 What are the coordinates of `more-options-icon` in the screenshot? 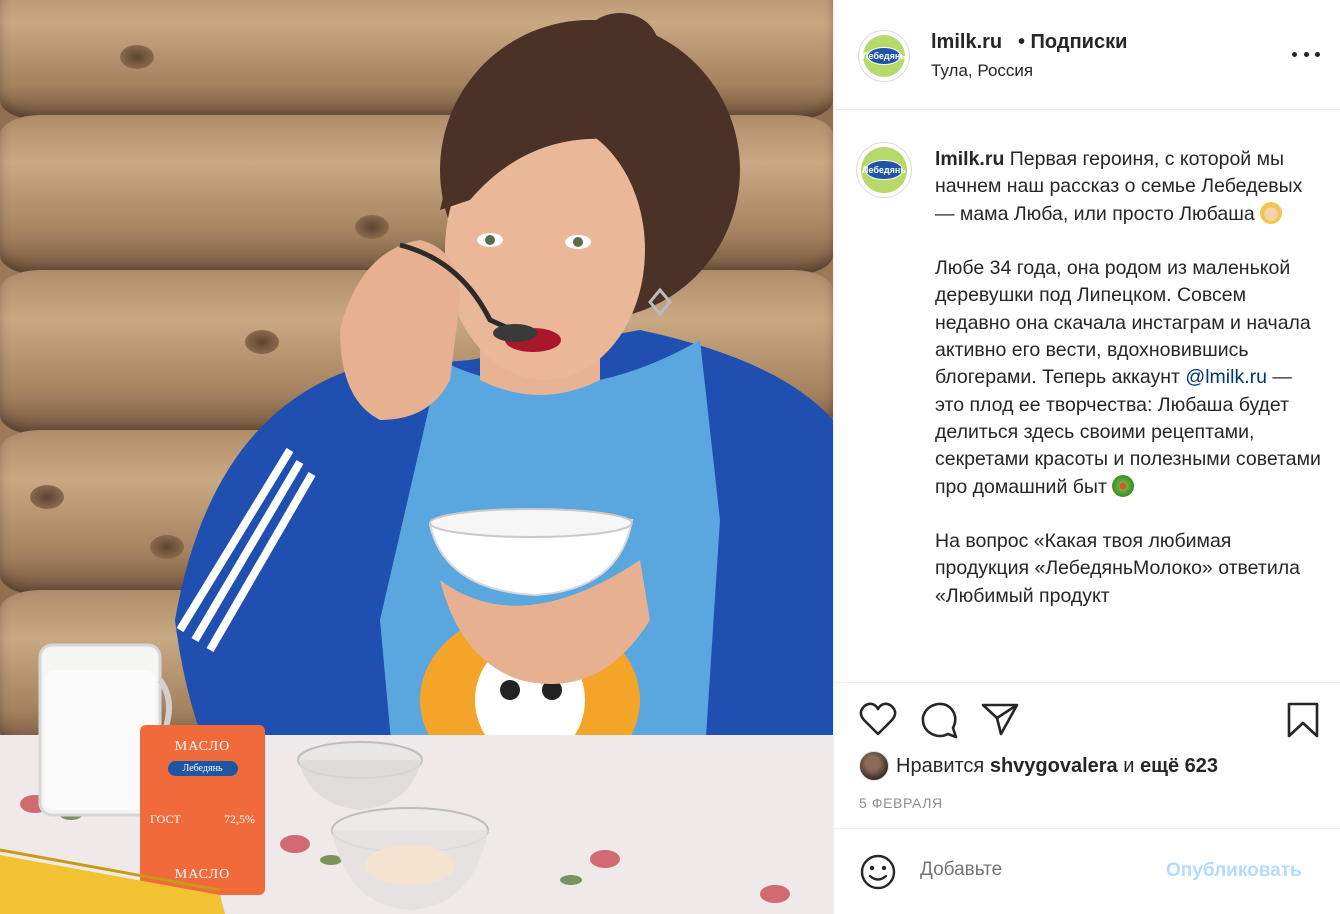 It's located at (1306, 54).